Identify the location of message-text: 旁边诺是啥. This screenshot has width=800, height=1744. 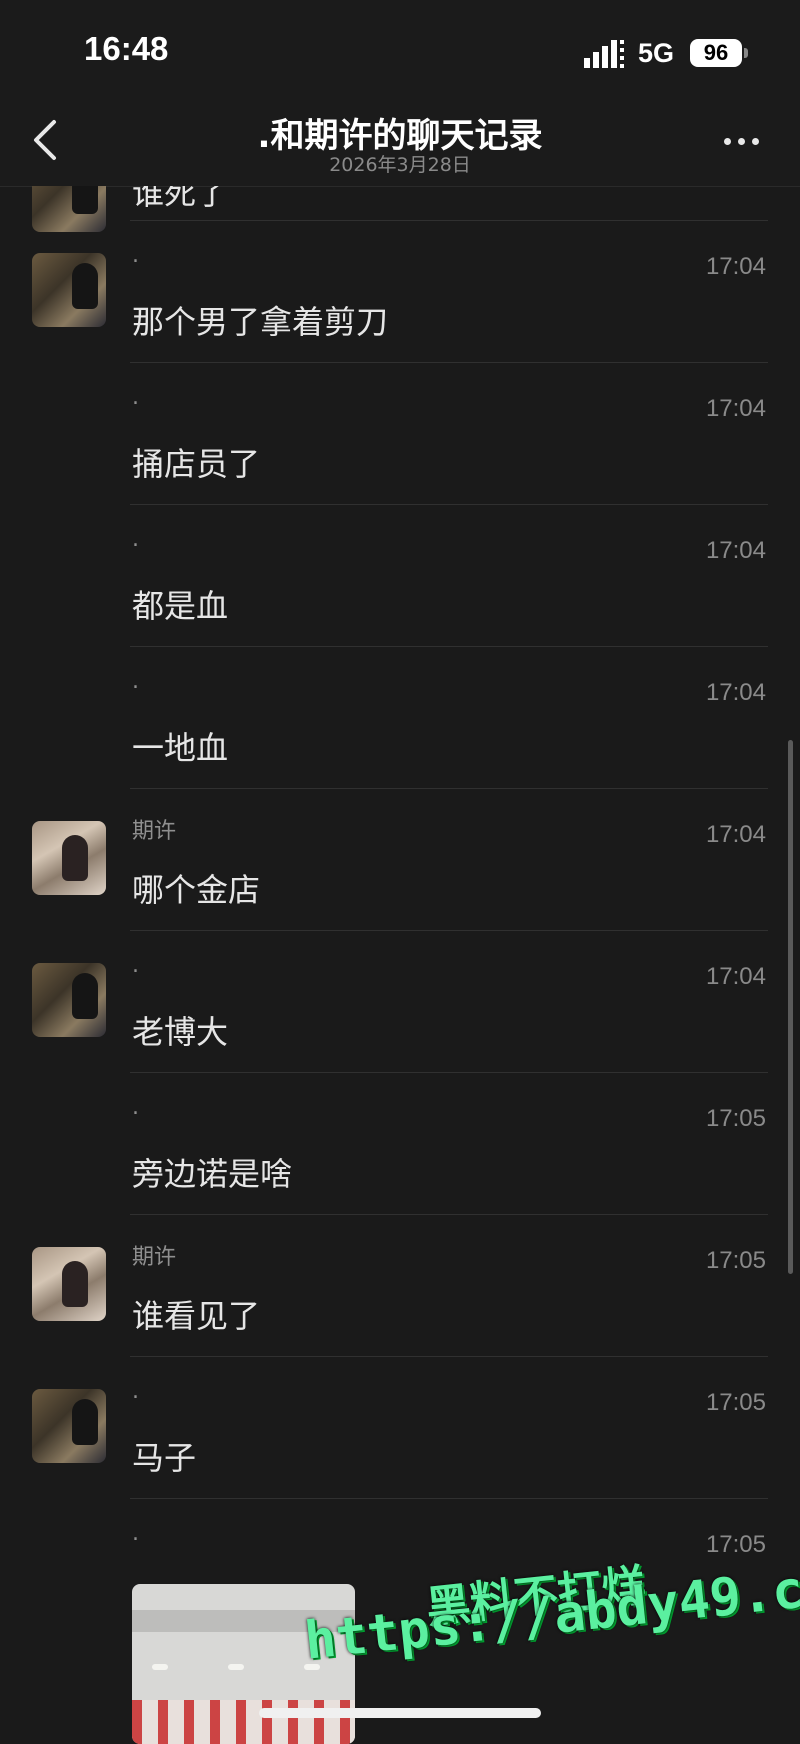
(212, 1174).